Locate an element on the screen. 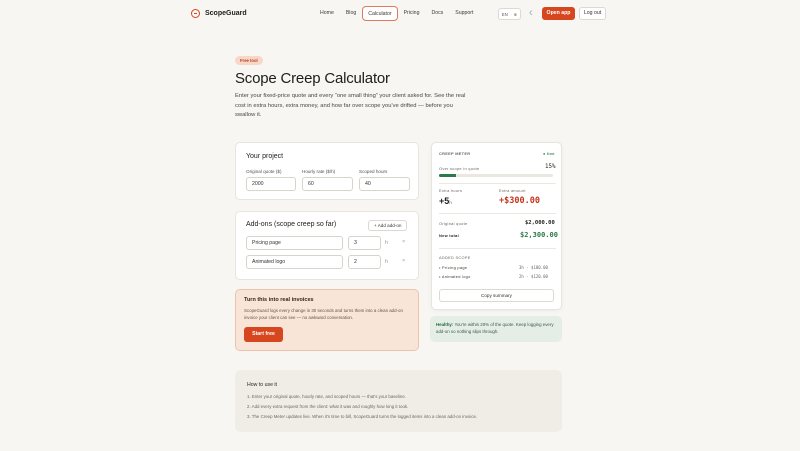 The width and height of the screenshot is (800, 451). hours-input: 40 is located at coordinates (384, 184).